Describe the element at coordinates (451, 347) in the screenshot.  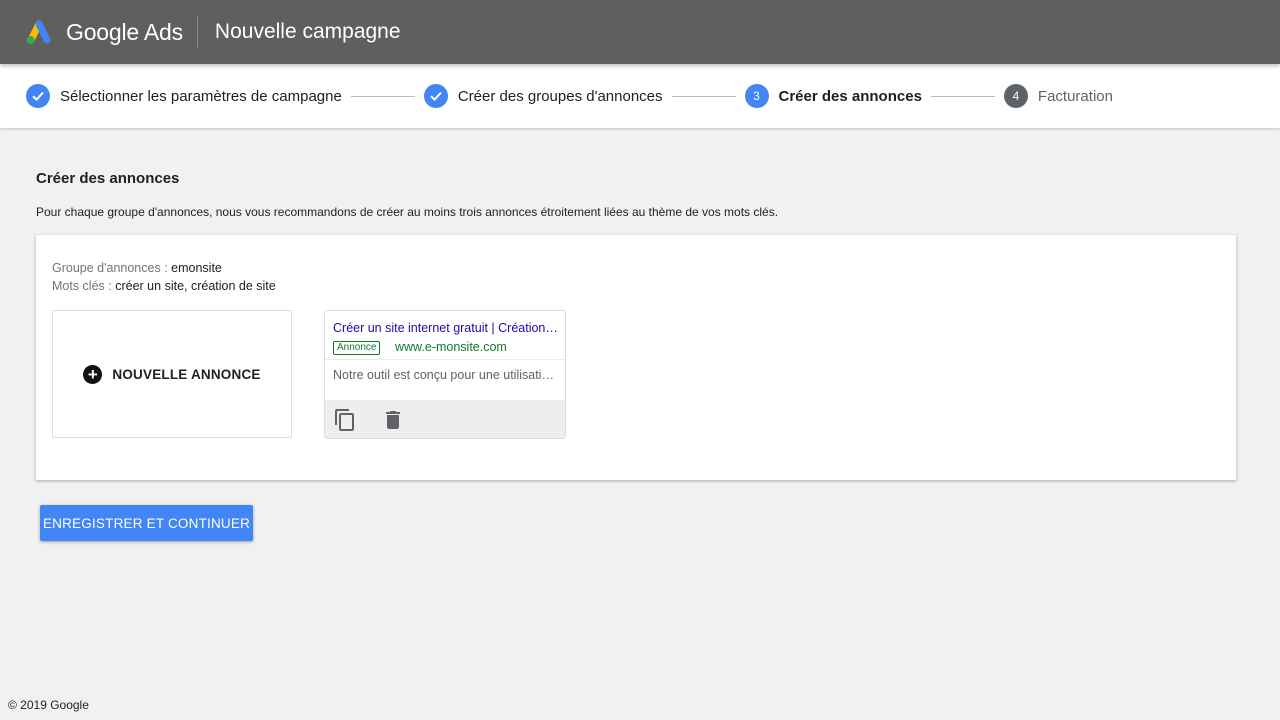
I see `ad-display-url: www.e-monsite.com` at that location.